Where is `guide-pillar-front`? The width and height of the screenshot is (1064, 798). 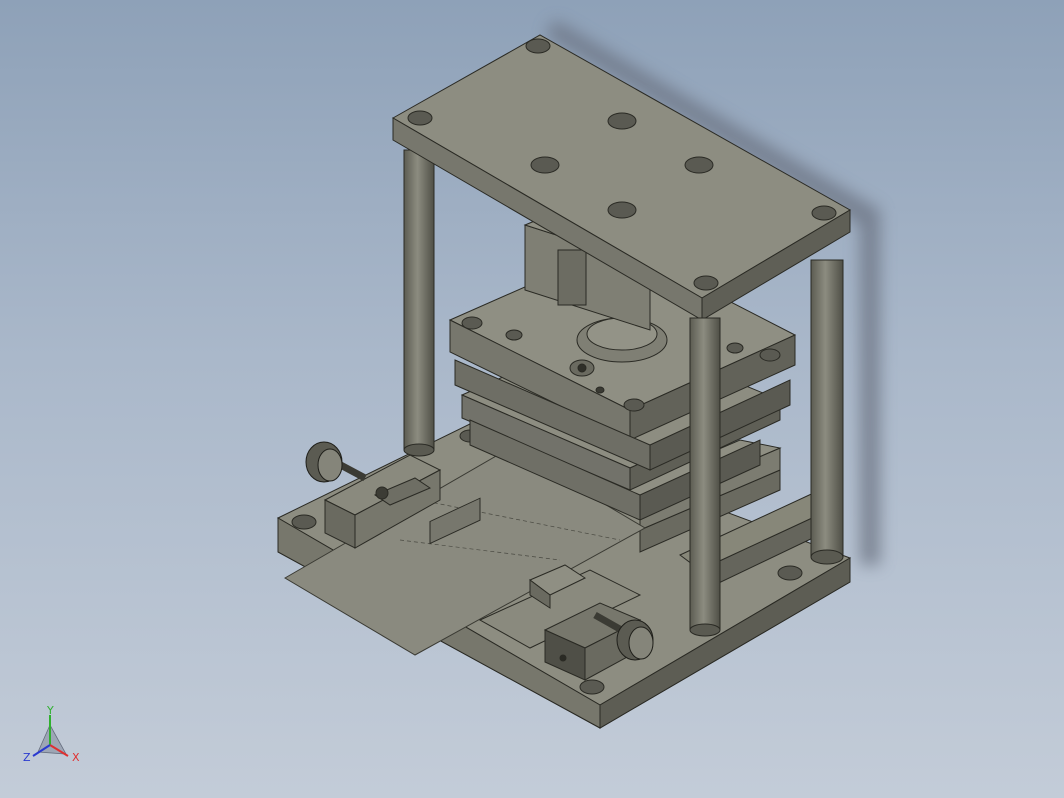 guide-pillar-front is located at coordinates (705, 477).